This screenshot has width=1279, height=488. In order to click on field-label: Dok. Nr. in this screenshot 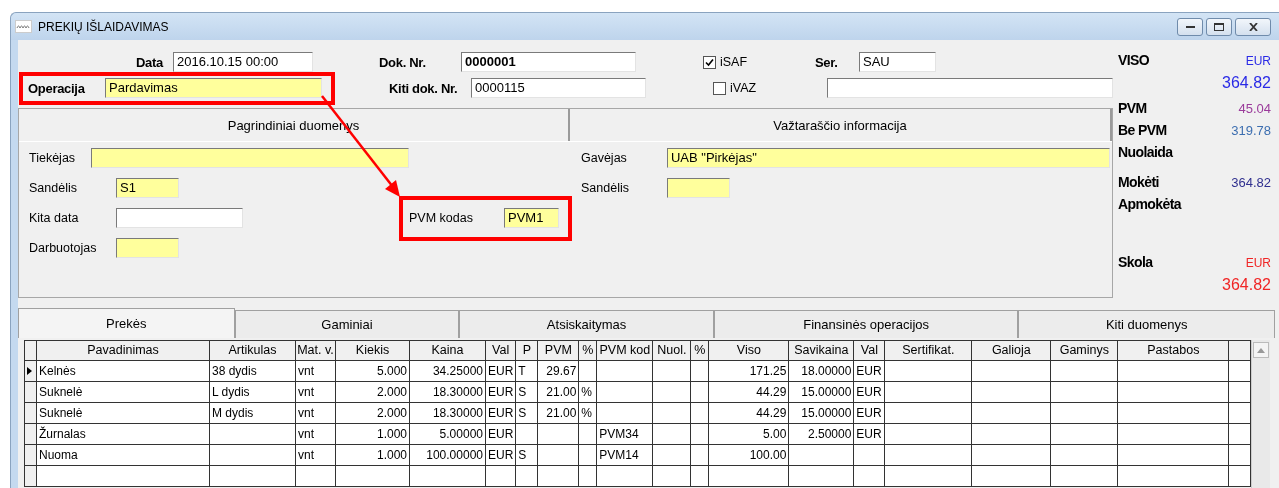, I will do `click(403, 62)`.